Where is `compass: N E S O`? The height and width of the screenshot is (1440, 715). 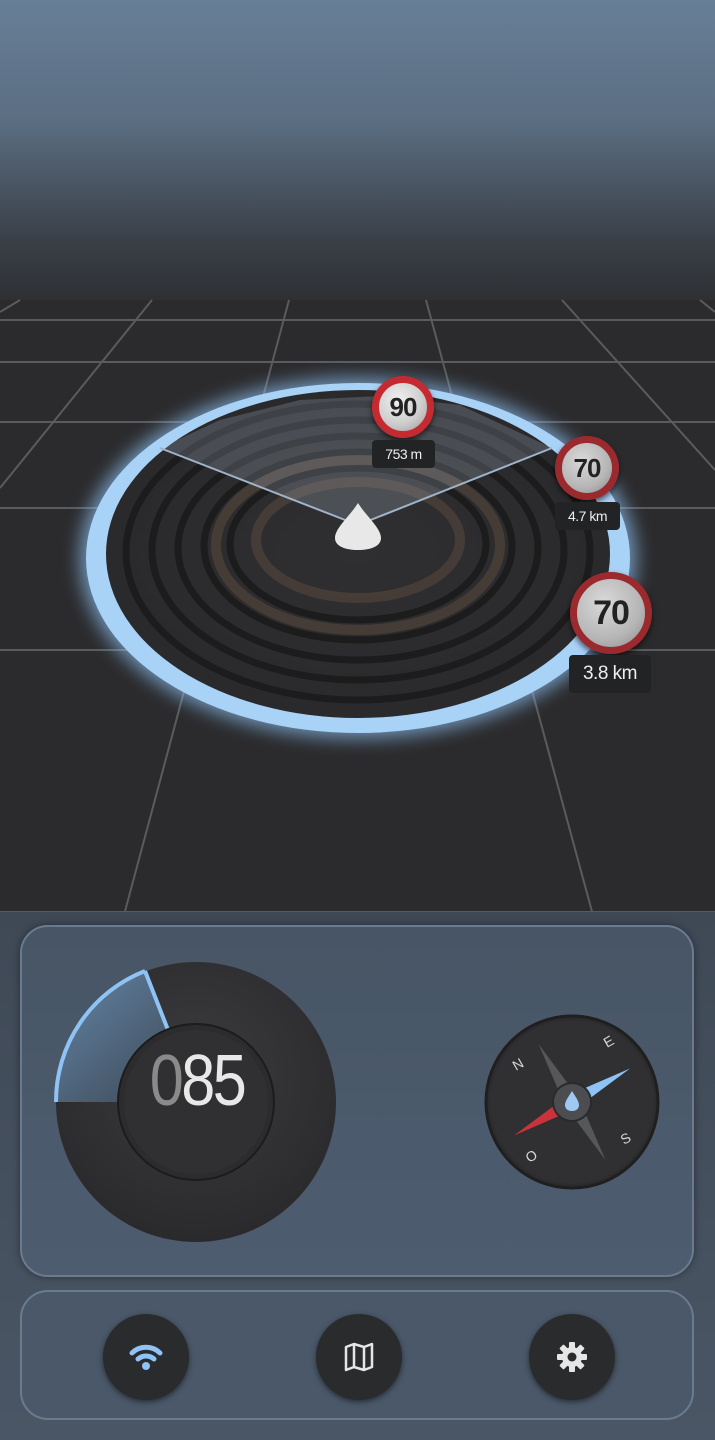 compass: N E S O is located at coordinates (572, 1102).